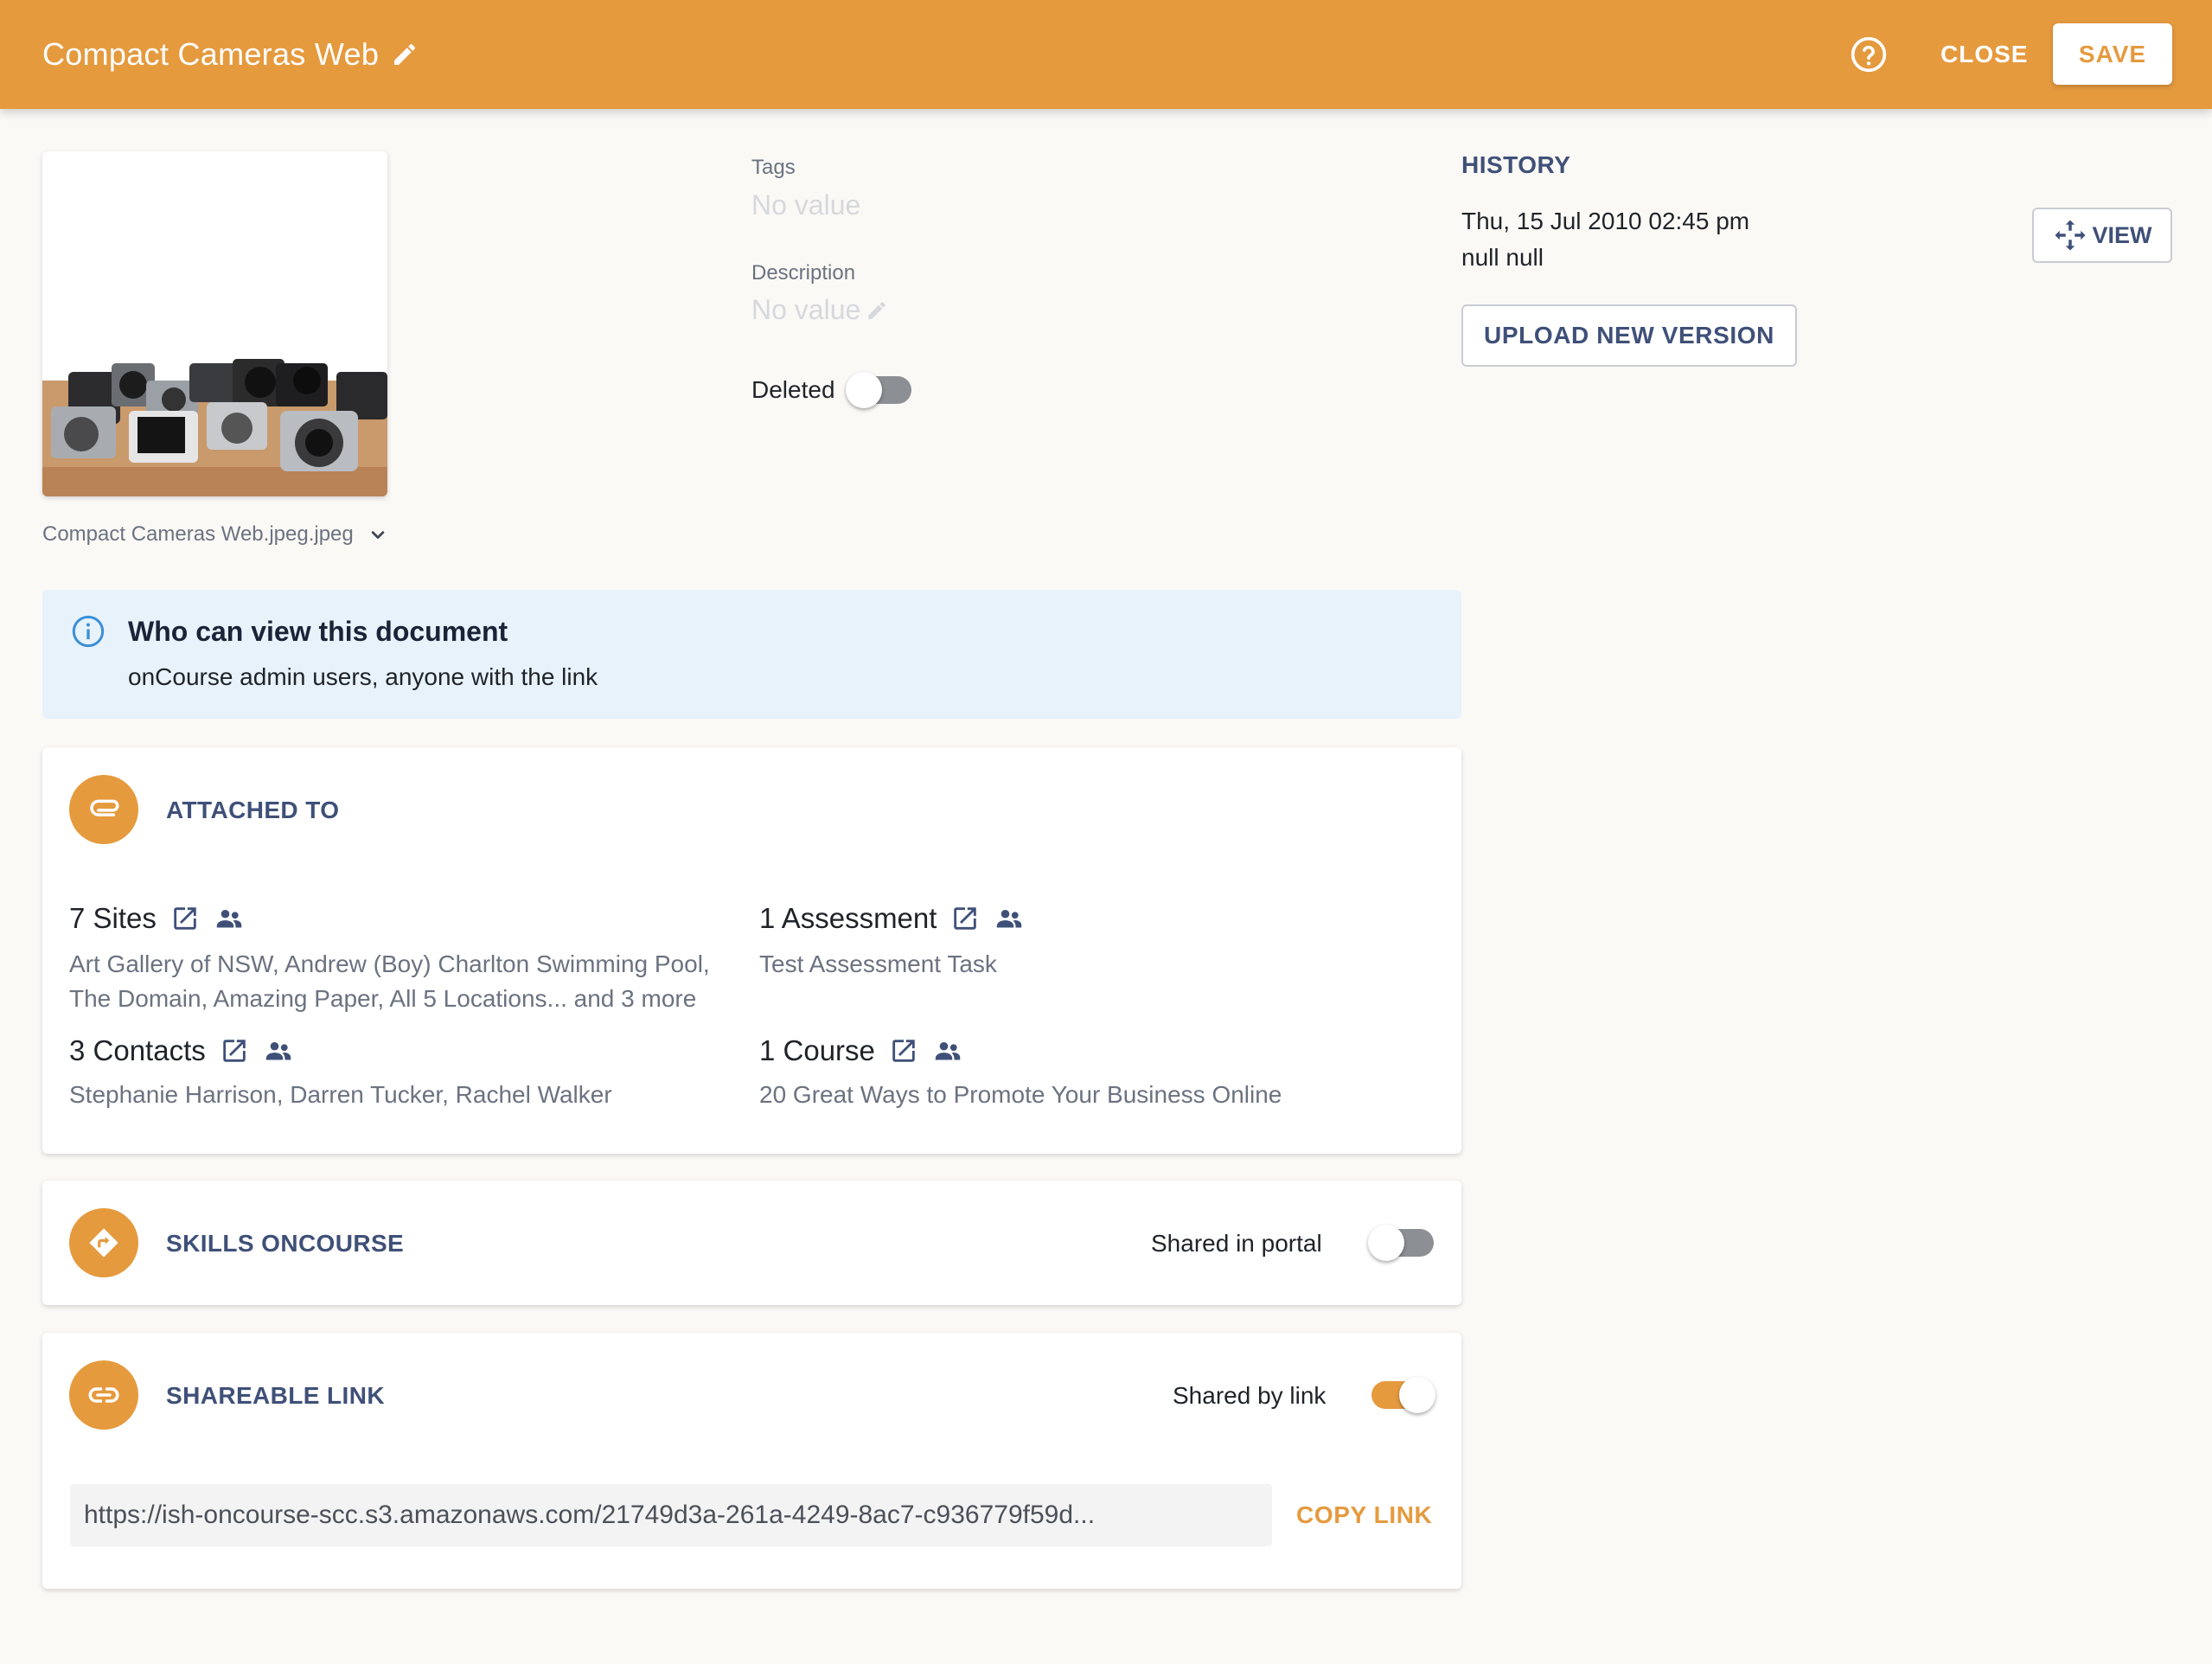 This screenshot has height=1664, width=2212. Describe the element at coordinates (1236, 1243) in the screenshot. I see `shared-in-portal-label: Shared in portal` at that location.